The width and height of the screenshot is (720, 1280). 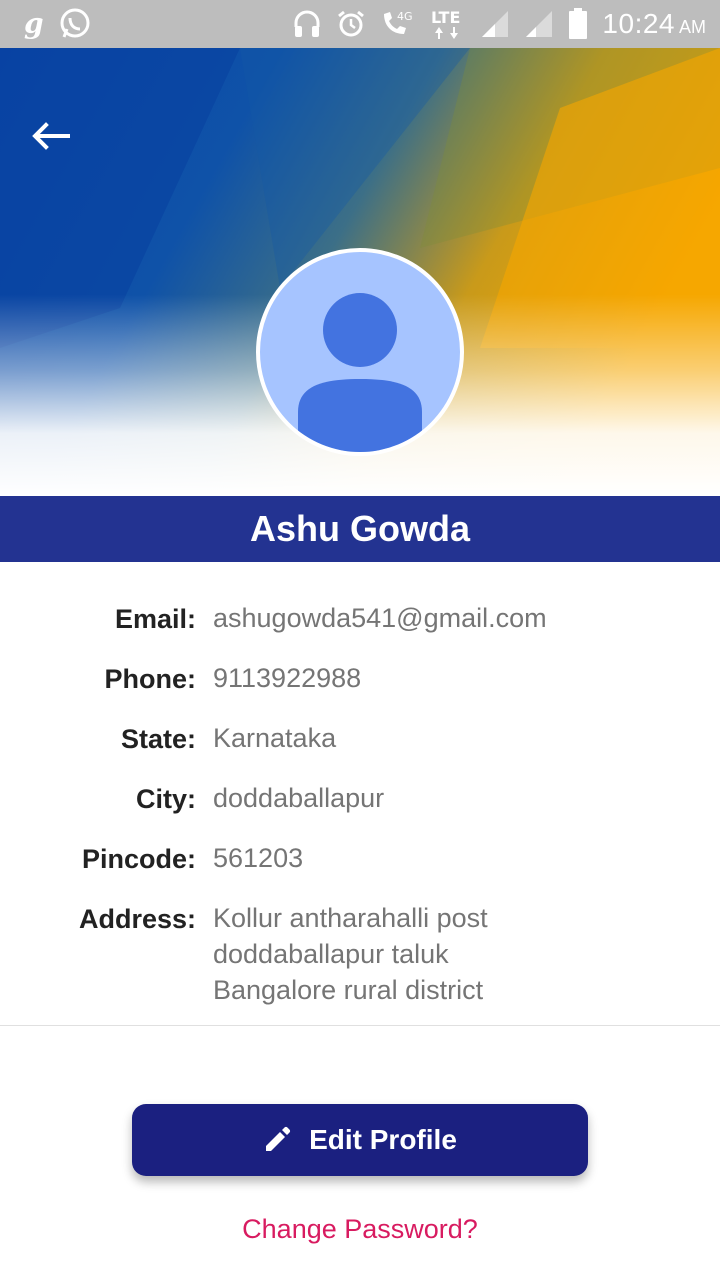 What do you see at coordinates (350, 918) in the screenshot?
I see `address-line: Kollur antharahalli post` at bounding box center [350, 918].